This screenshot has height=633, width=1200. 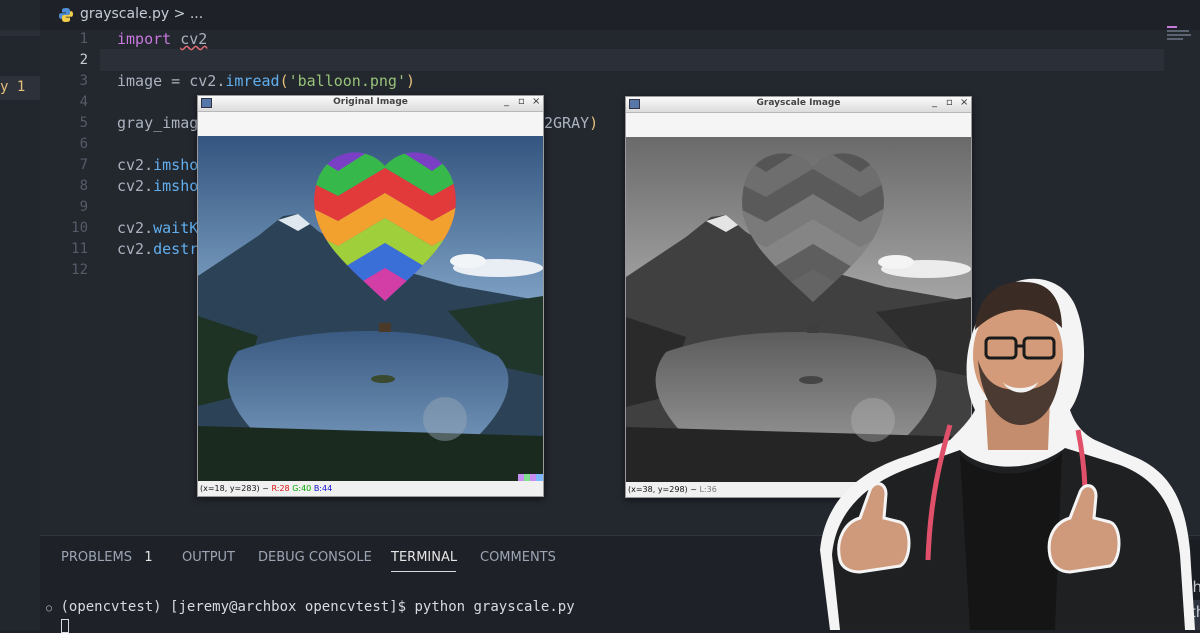 I want to click on code-line-11: cv2.destr, so click(x=157, y=249).